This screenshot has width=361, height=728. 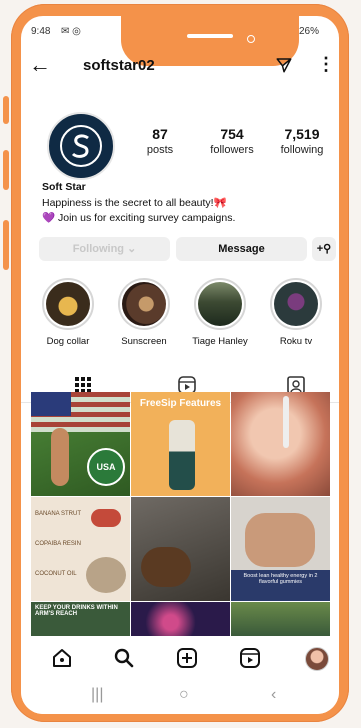 What do you see at coordinates (71, 31) in the screenshot?
I see `status-icons: ✉ ◎` at bounding box center [71, 31].